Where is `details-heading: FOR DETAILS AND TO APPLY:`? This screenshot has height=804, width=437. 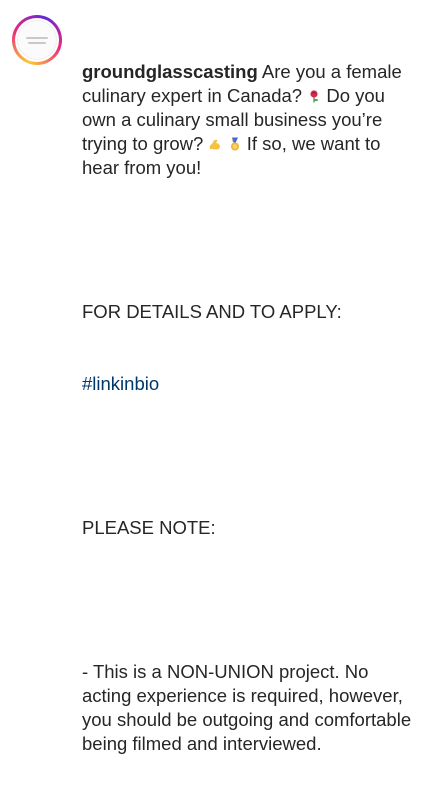 details-heading: FOR DETAILS AND TO APPLY: is located at coordinates (212, 311).